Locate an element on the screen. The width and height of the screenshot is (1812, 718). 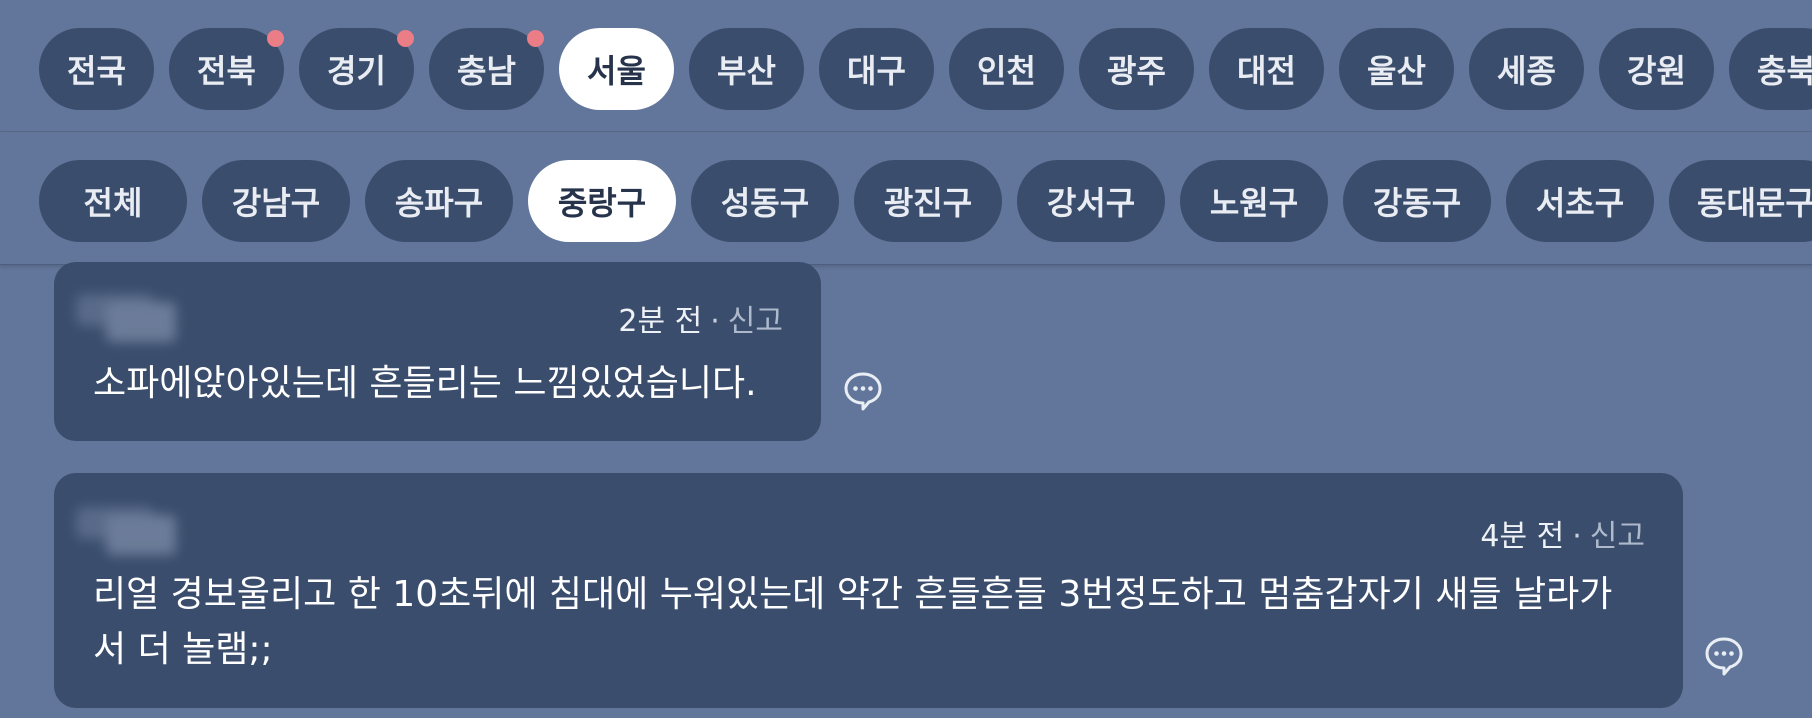
region-chip: 전북 is located at coordinates (226, 69).